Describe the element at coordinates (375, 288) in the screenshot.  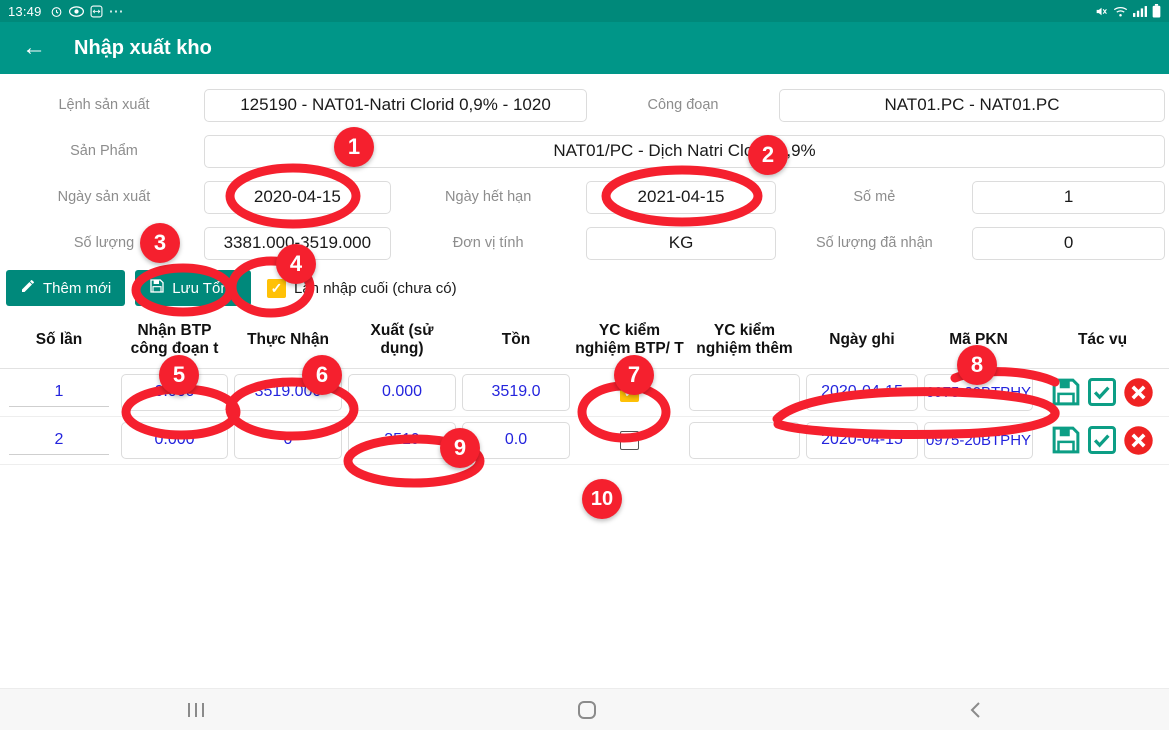
I see `last-entry-label: Lần nhập cuối (chưa có)` at that location.